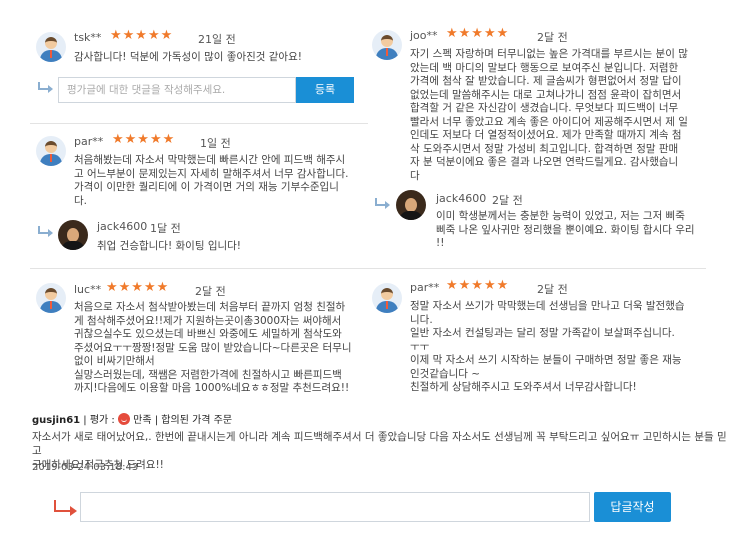 Image resolution: width=750 pixels, height=534 pixels. I want to click on review-username: luc**, so click(88, 289).